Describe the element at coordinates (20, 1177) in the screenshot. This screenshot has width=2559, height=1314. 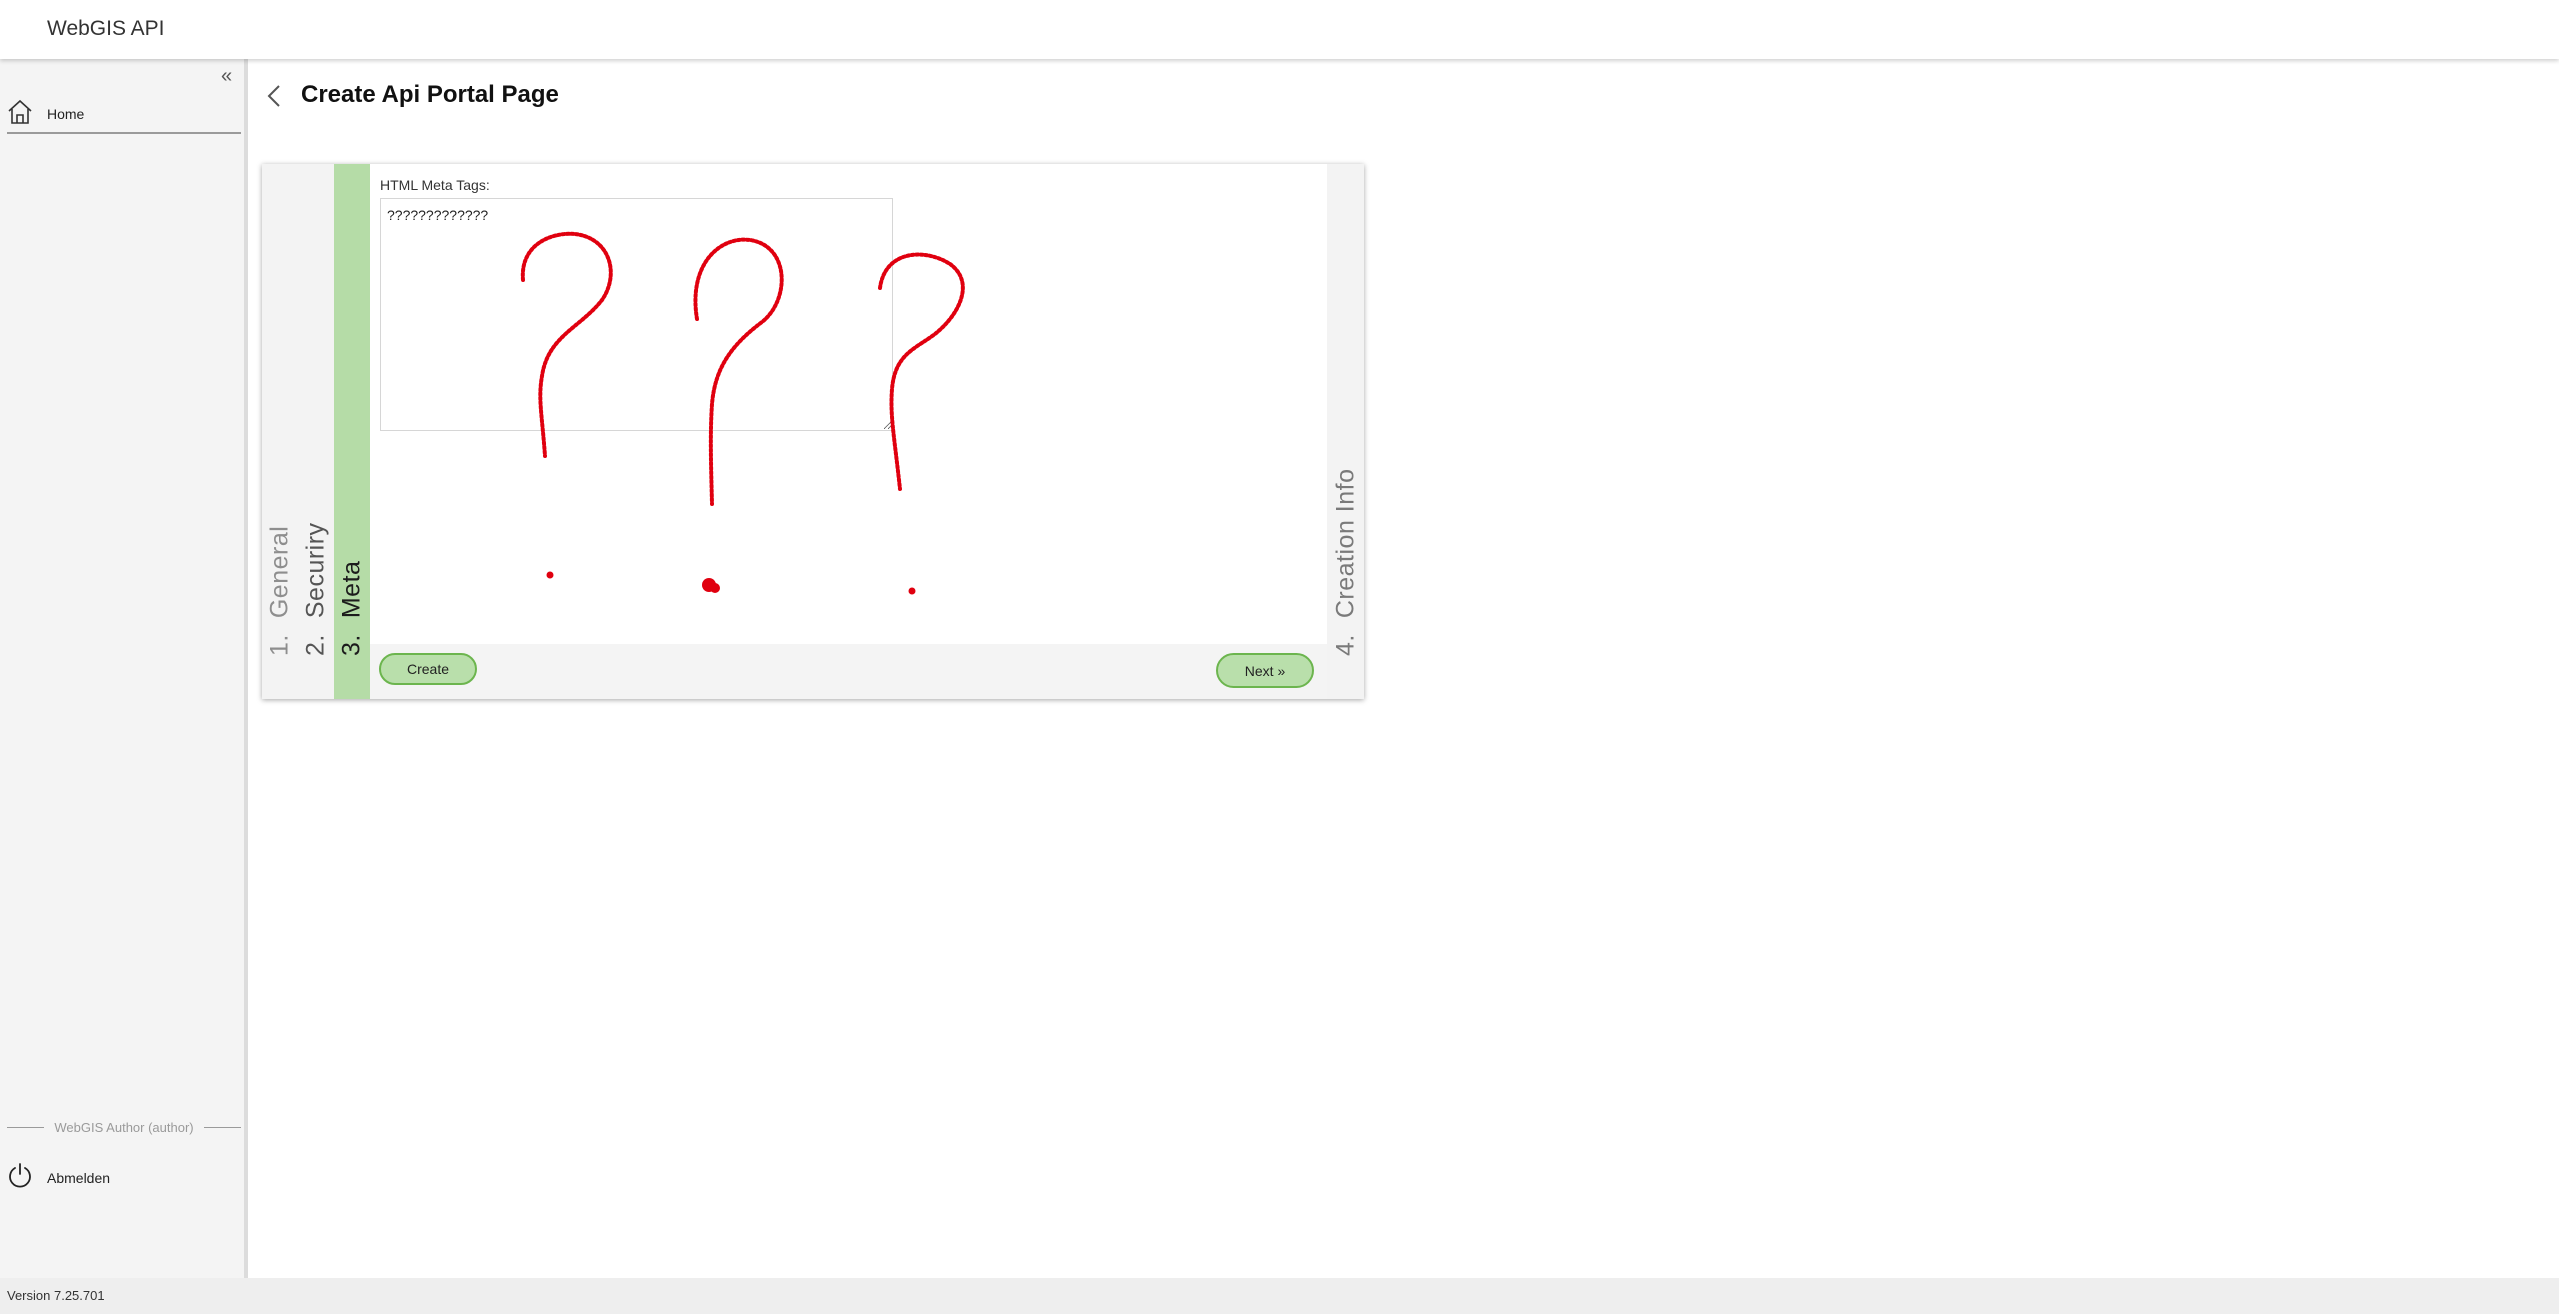
I see `power-icon` at that location.